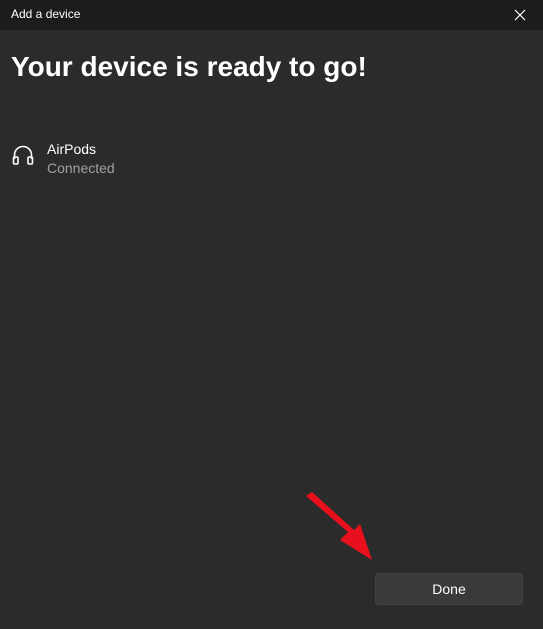 This screenshot has height=629, width=543. I want to click on device-name: AirPods, so click(72, 149).